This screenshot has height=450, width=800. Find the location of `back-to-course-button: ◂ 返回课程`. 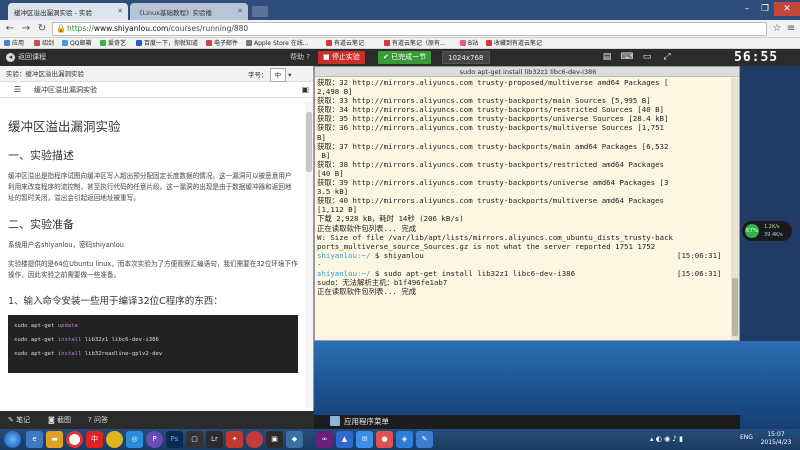

back-to-course-button: ◂ 返回课程 is located at coordinates (26, 57).